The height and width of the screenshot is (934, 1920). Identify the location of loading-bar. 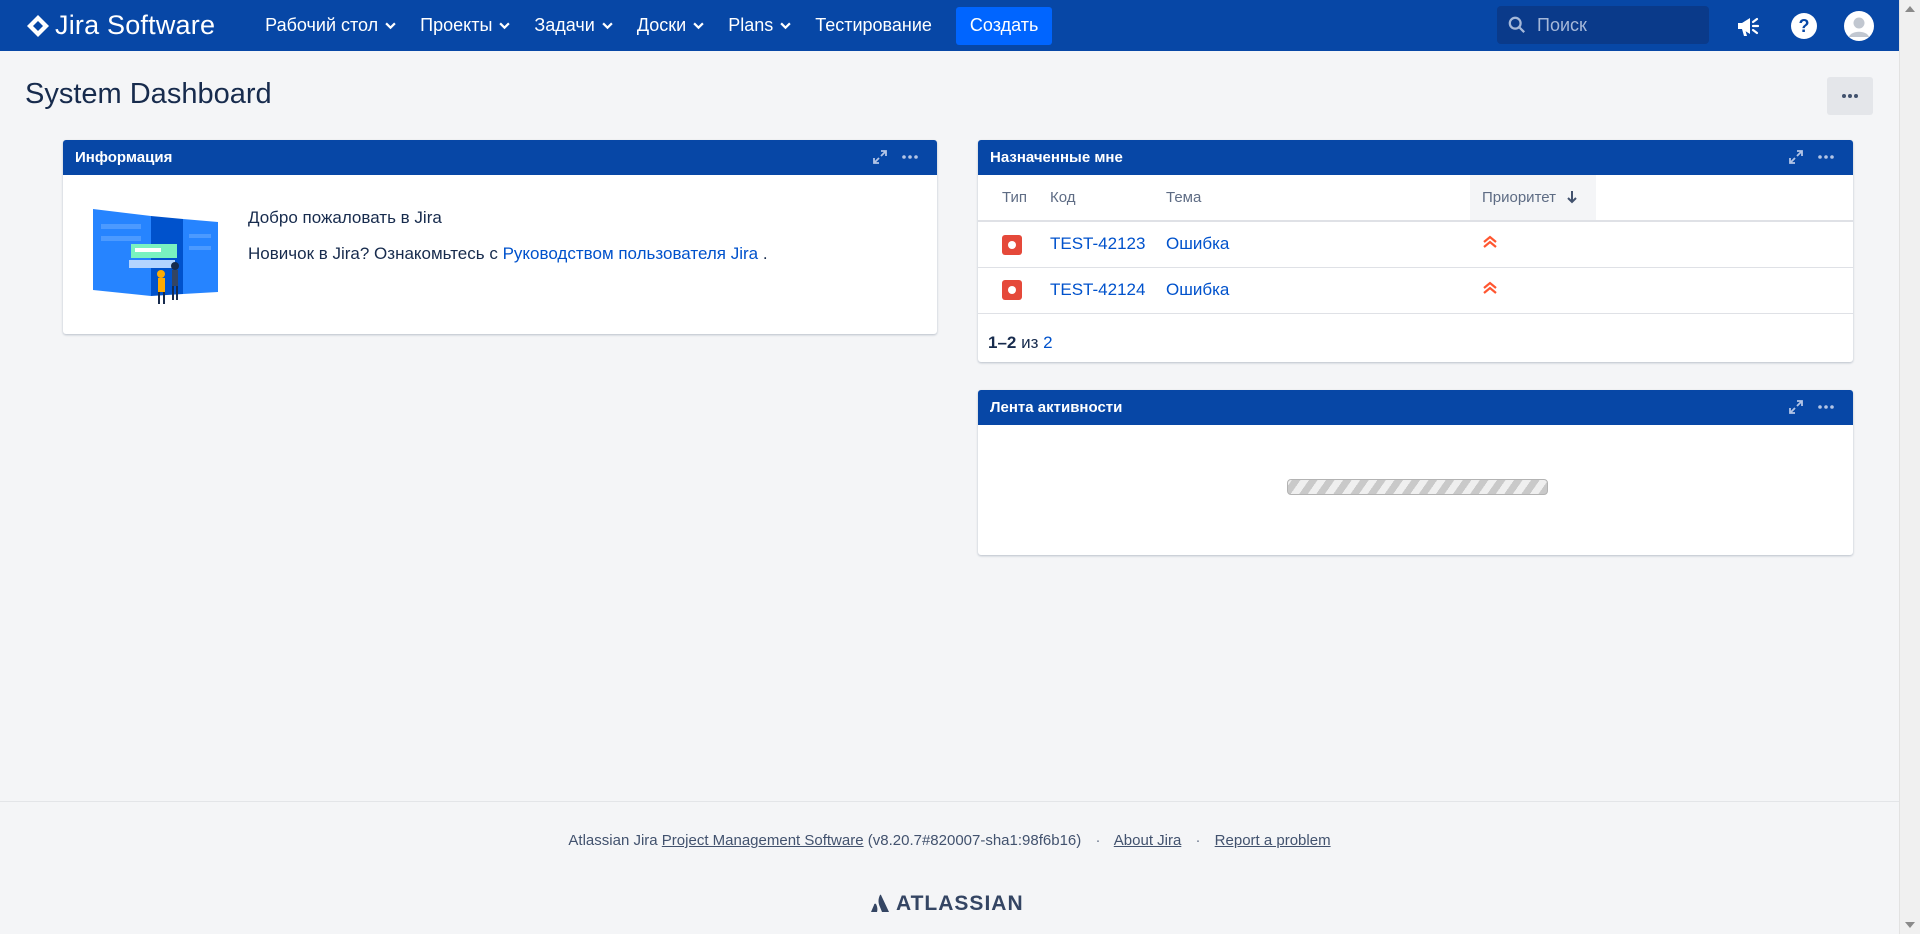
(1417, 487).